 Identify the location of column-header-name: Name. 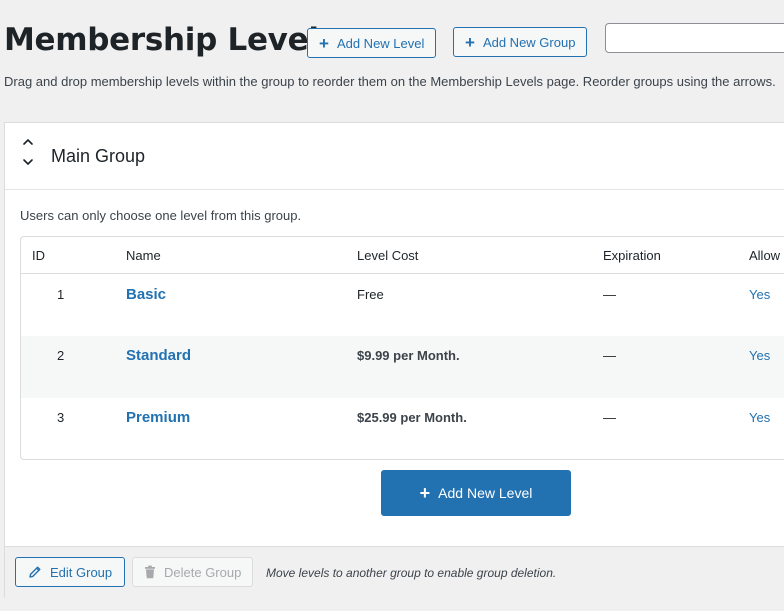
(143, 255).